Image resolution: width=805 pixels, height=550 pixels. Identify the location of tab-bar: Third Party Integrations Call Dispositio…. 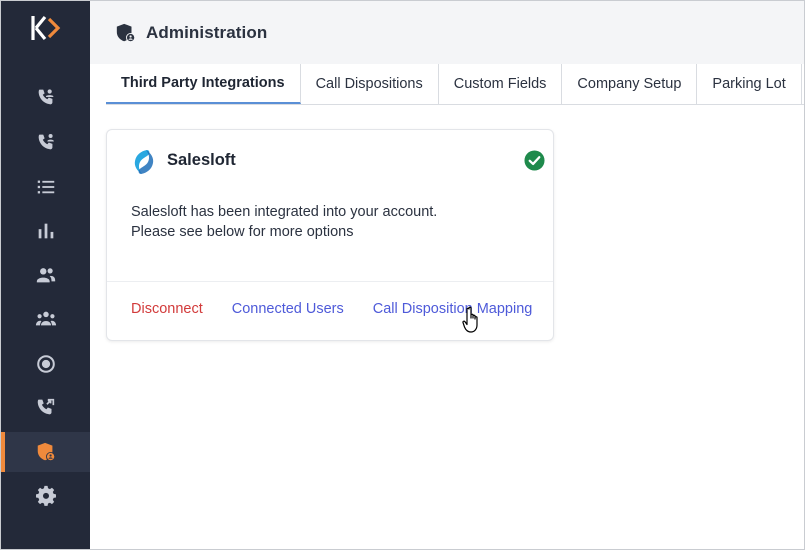
(455, 84).